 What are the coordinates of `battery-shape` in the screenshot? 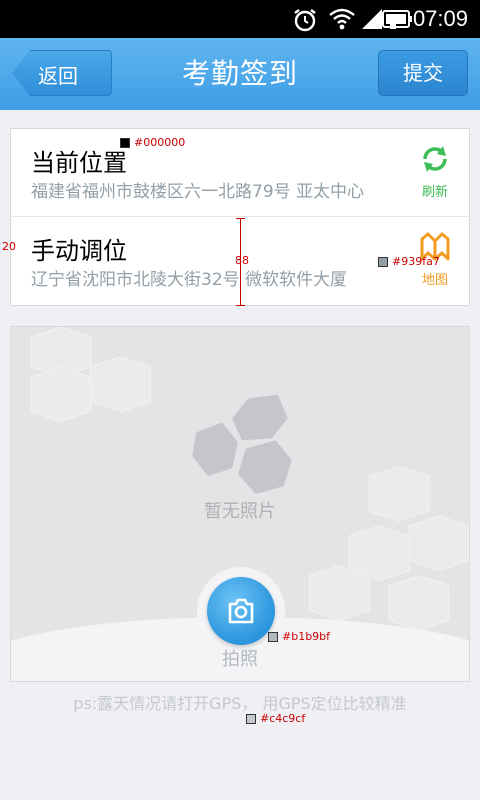 It's located at (397, 19).